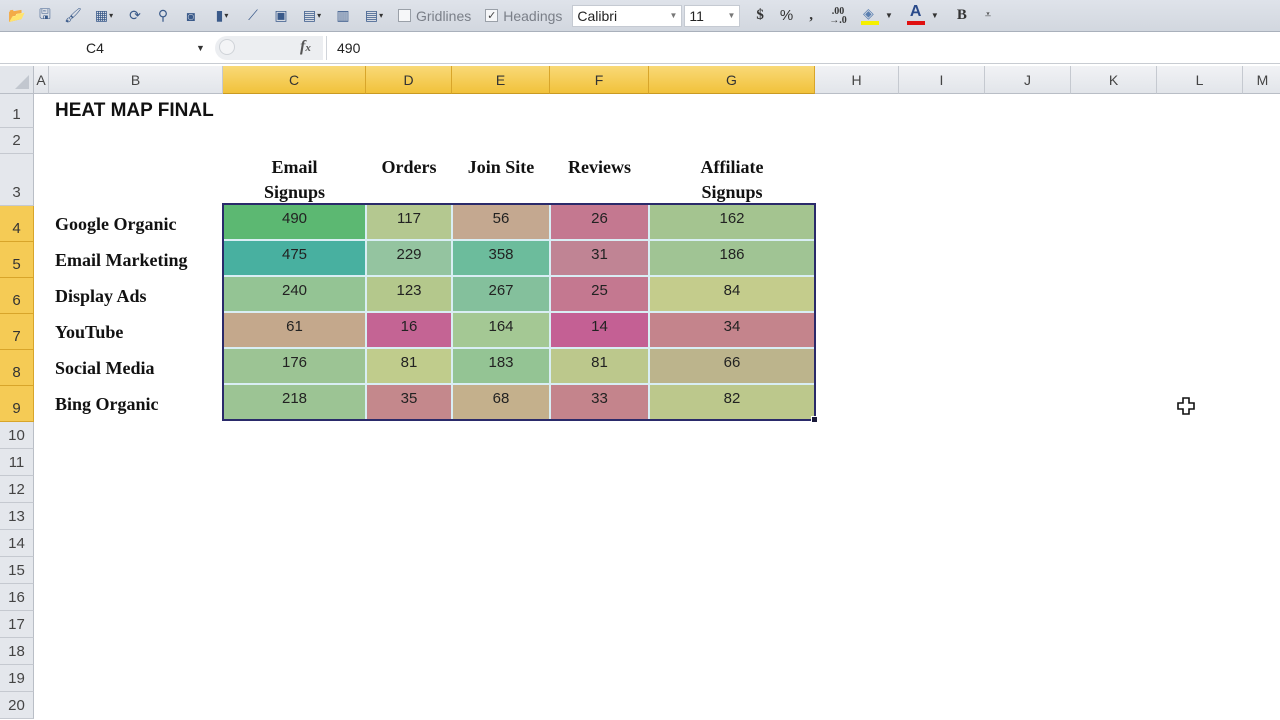  What do you see at coordinates (191, 16) in the screenshot?
I see `camera-button: ◙` at bounding box center [191, 16].